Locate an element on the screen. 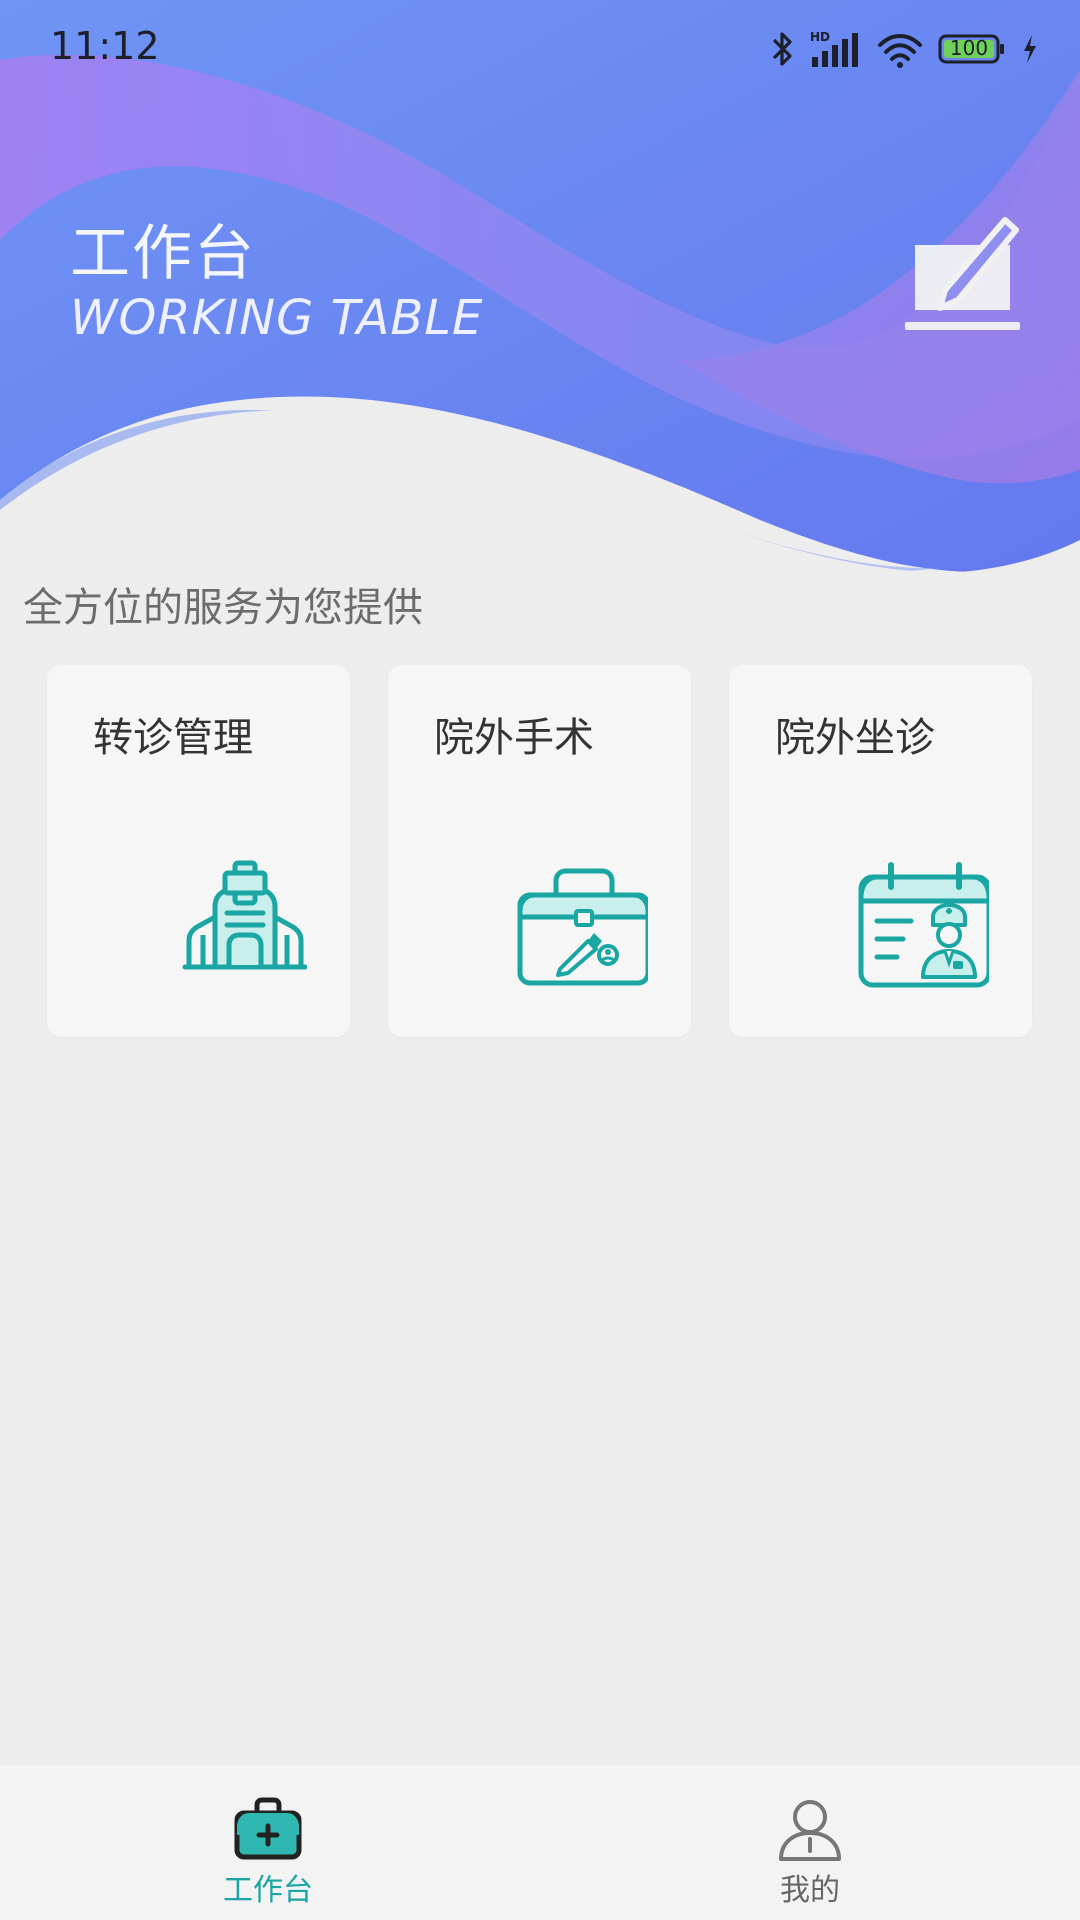 Image resolution: width=1080 pixels, height=1920 pixels. page-title: 工作台 is located at coordinates (163, 254).